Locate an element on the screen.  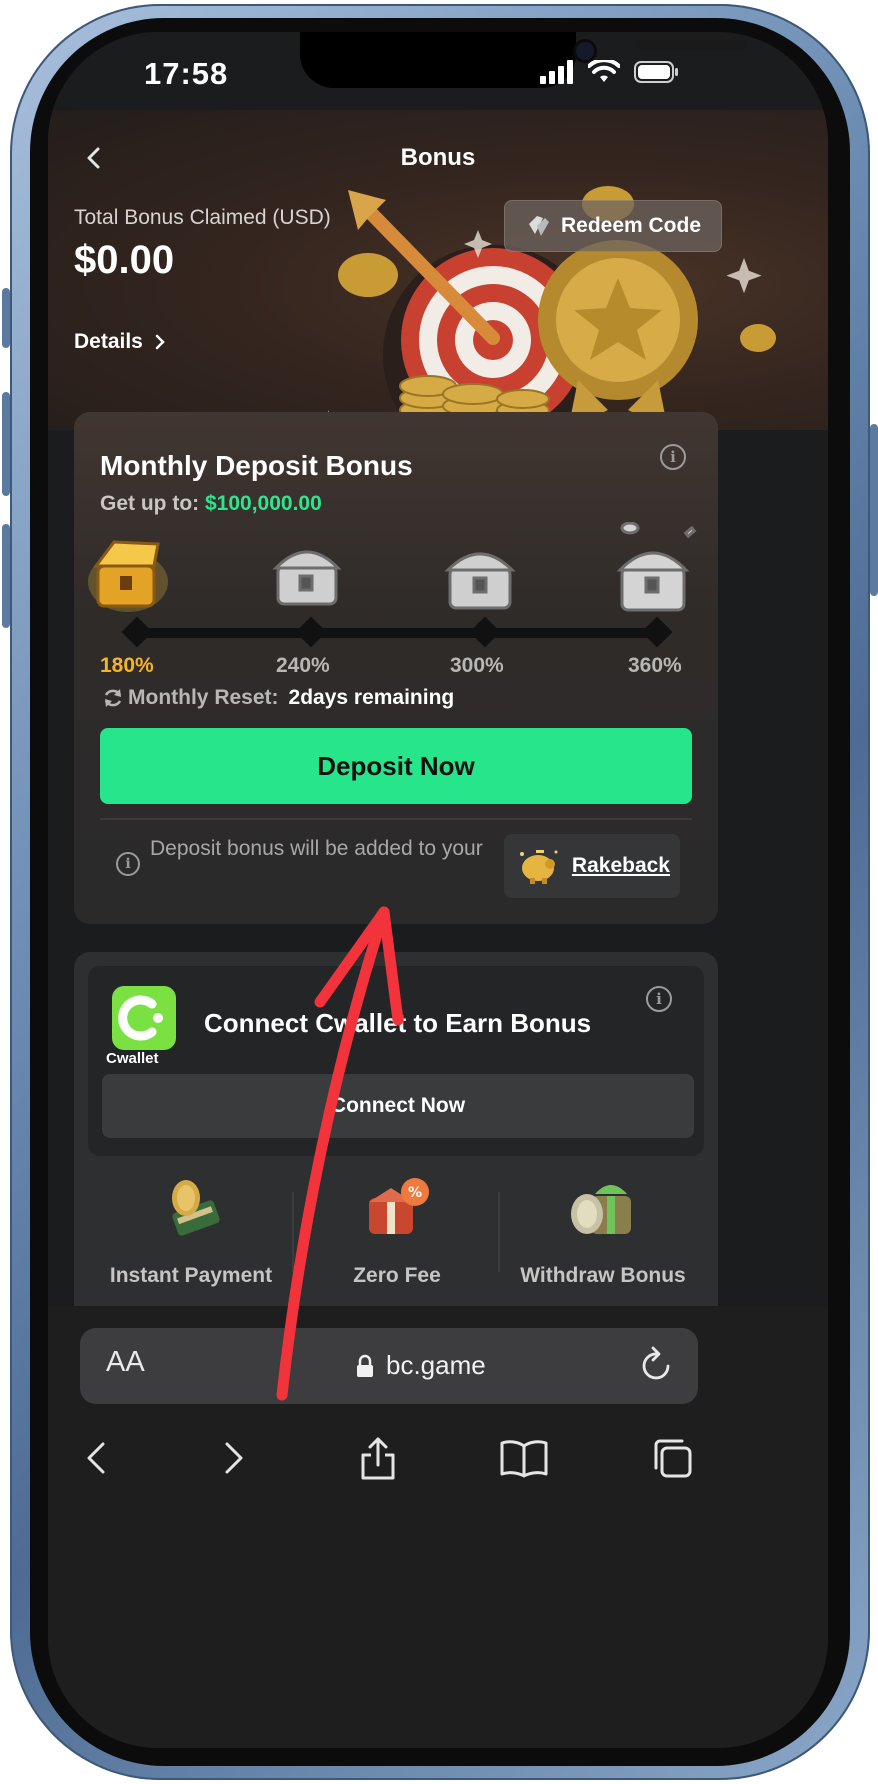
deposit-bonus-note: Deposit bonus will be added to your is located at coordinates (316, 848).